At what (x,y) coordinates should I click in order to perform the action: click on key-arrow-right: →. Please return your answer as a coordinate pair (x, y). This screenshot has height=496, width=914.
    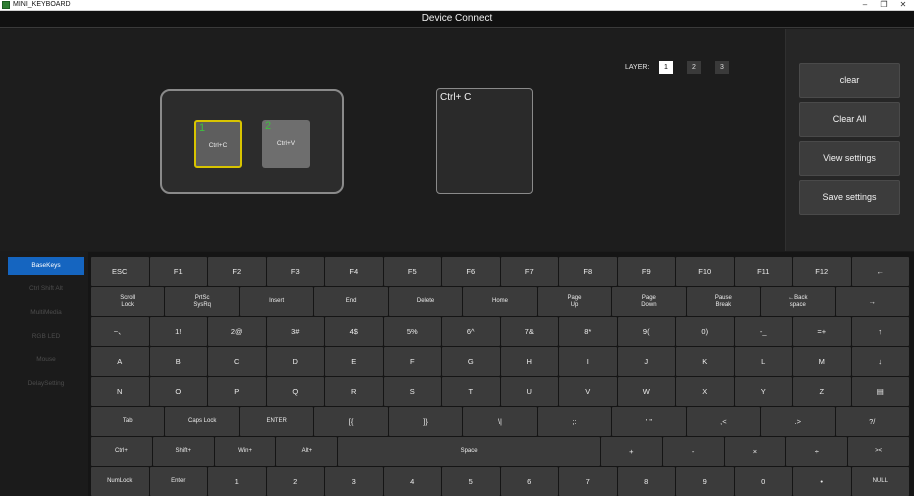
    Looking at the image, I should click on (872, 301).